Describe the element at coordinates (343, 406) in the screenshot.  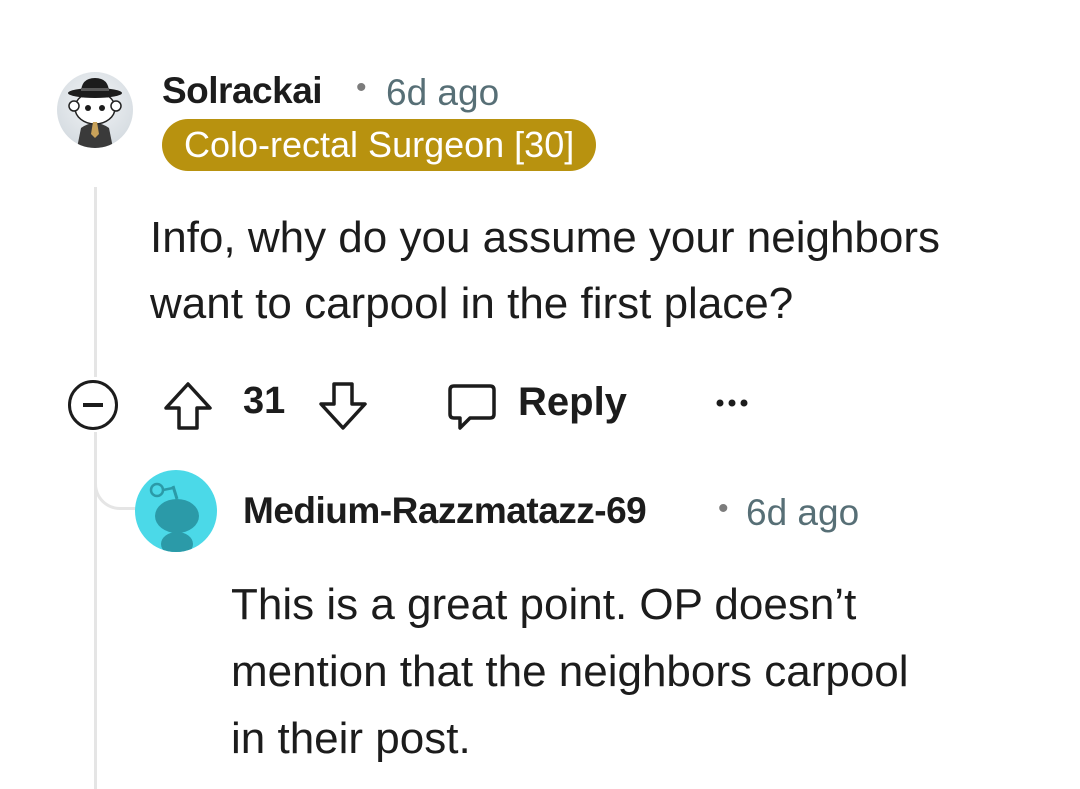
I see `downvote-arrow-icon` at that location.